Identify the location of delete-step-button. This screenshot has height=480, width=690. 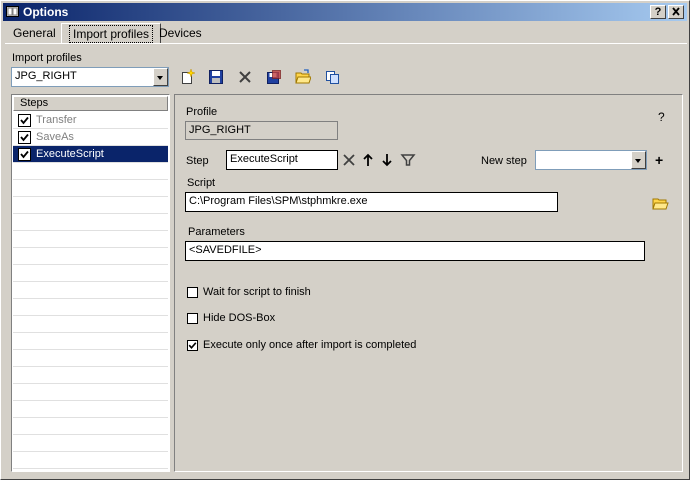
(349, 160).